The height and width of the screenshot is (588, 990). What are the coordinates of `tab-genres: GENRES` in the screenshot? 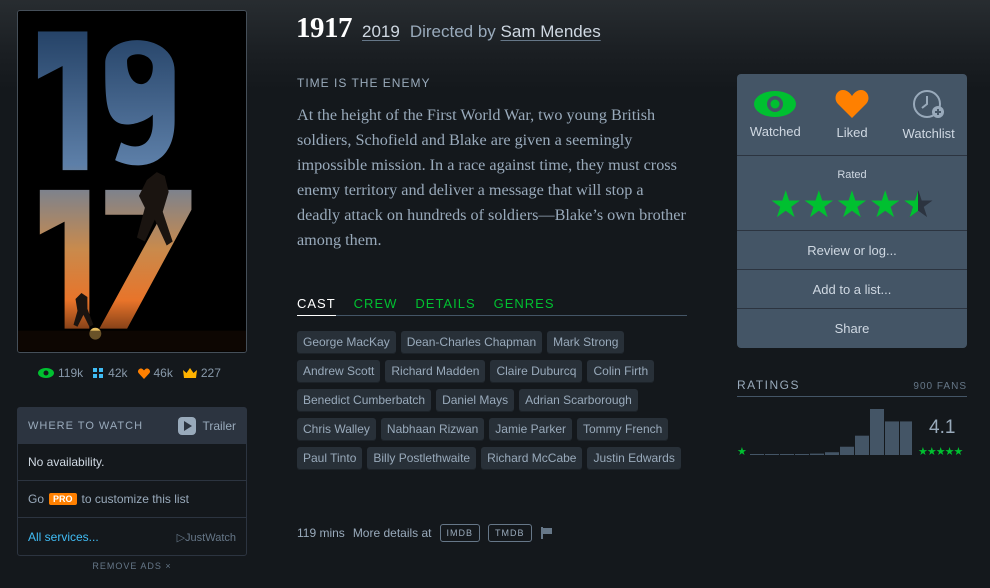 It's located at (524, 305).